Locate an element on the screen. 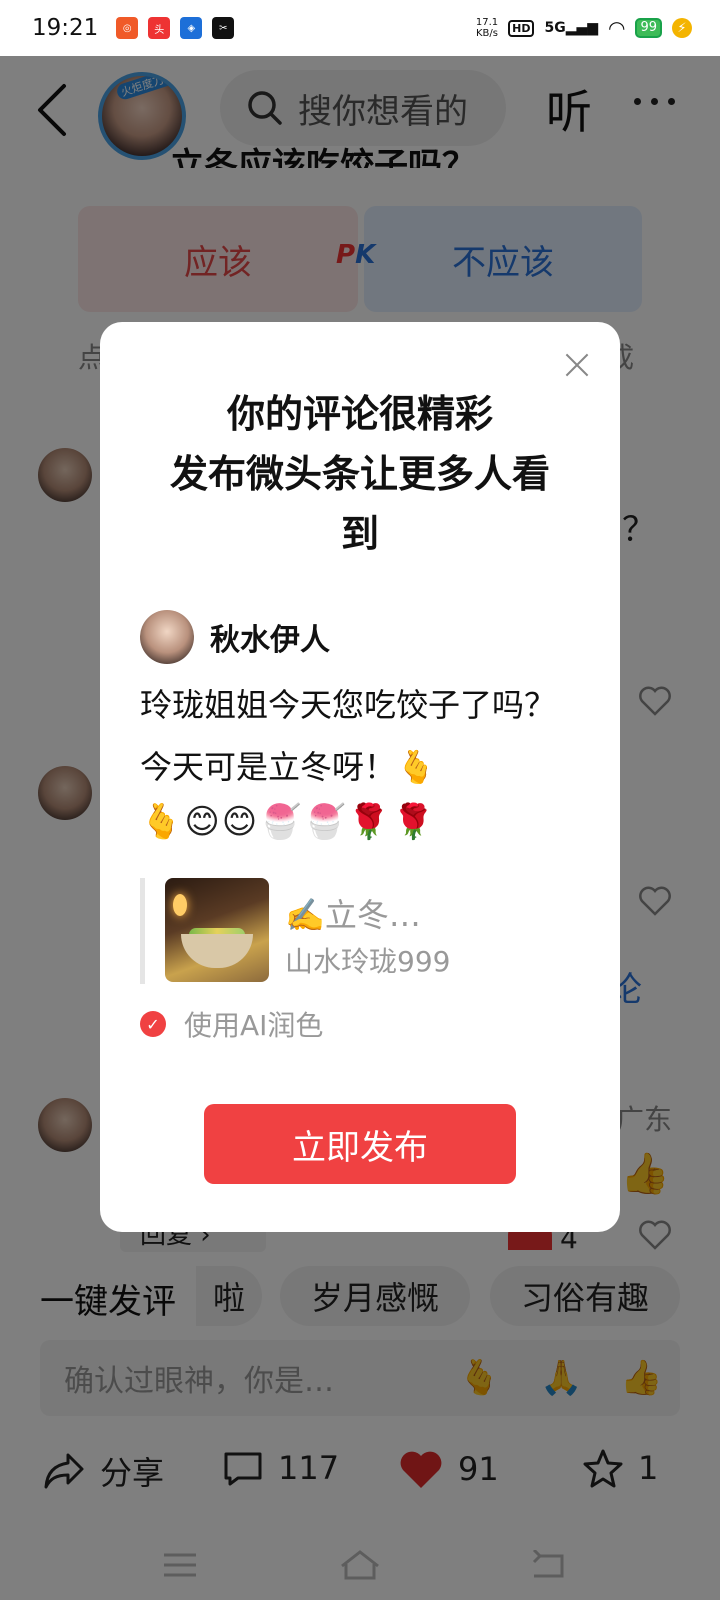 The width and height of the screenshot is (720, 1600). dialog-title: 你的评论很精彩 发布微头条让更多人看 到 is located at coordinates (359, 474).